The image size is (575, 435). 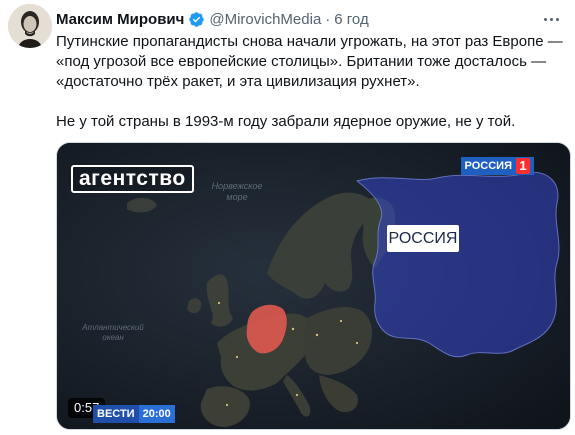 I want to click on sea-label-north: Норвежское море, so click(x=237, y=191).